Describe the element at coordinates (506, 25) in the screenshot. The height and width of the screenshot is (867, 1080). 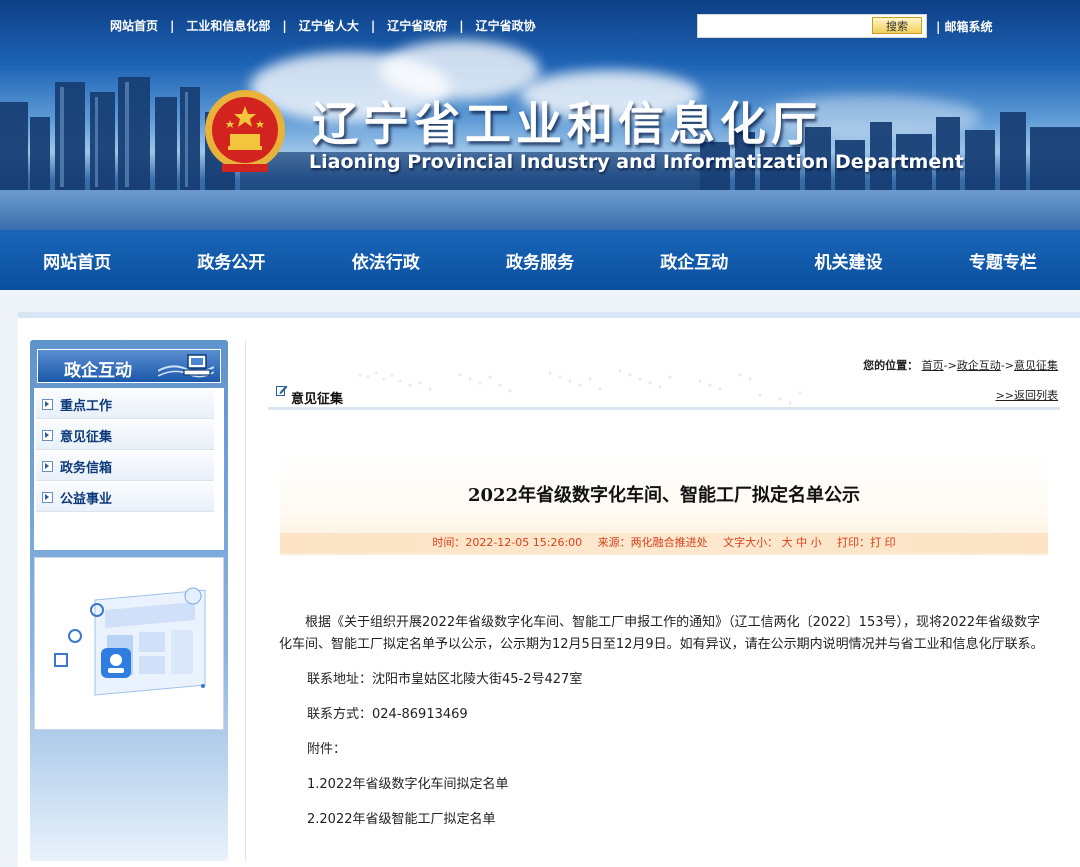
I see `top-link-cppcc: 辽宁省政协` at that location.